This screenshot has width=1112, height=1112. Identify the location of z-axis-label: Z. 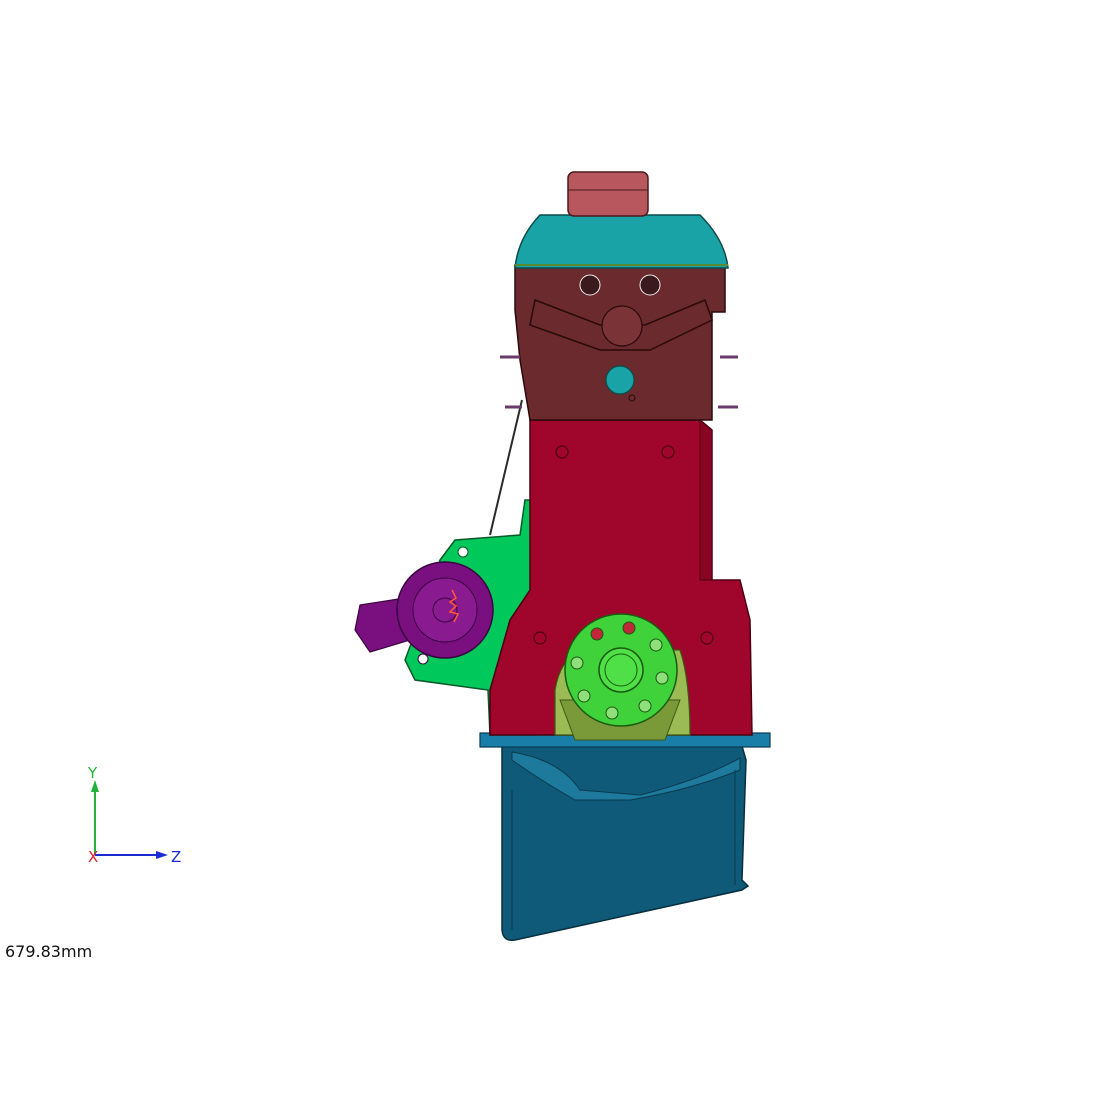
(176, 857).